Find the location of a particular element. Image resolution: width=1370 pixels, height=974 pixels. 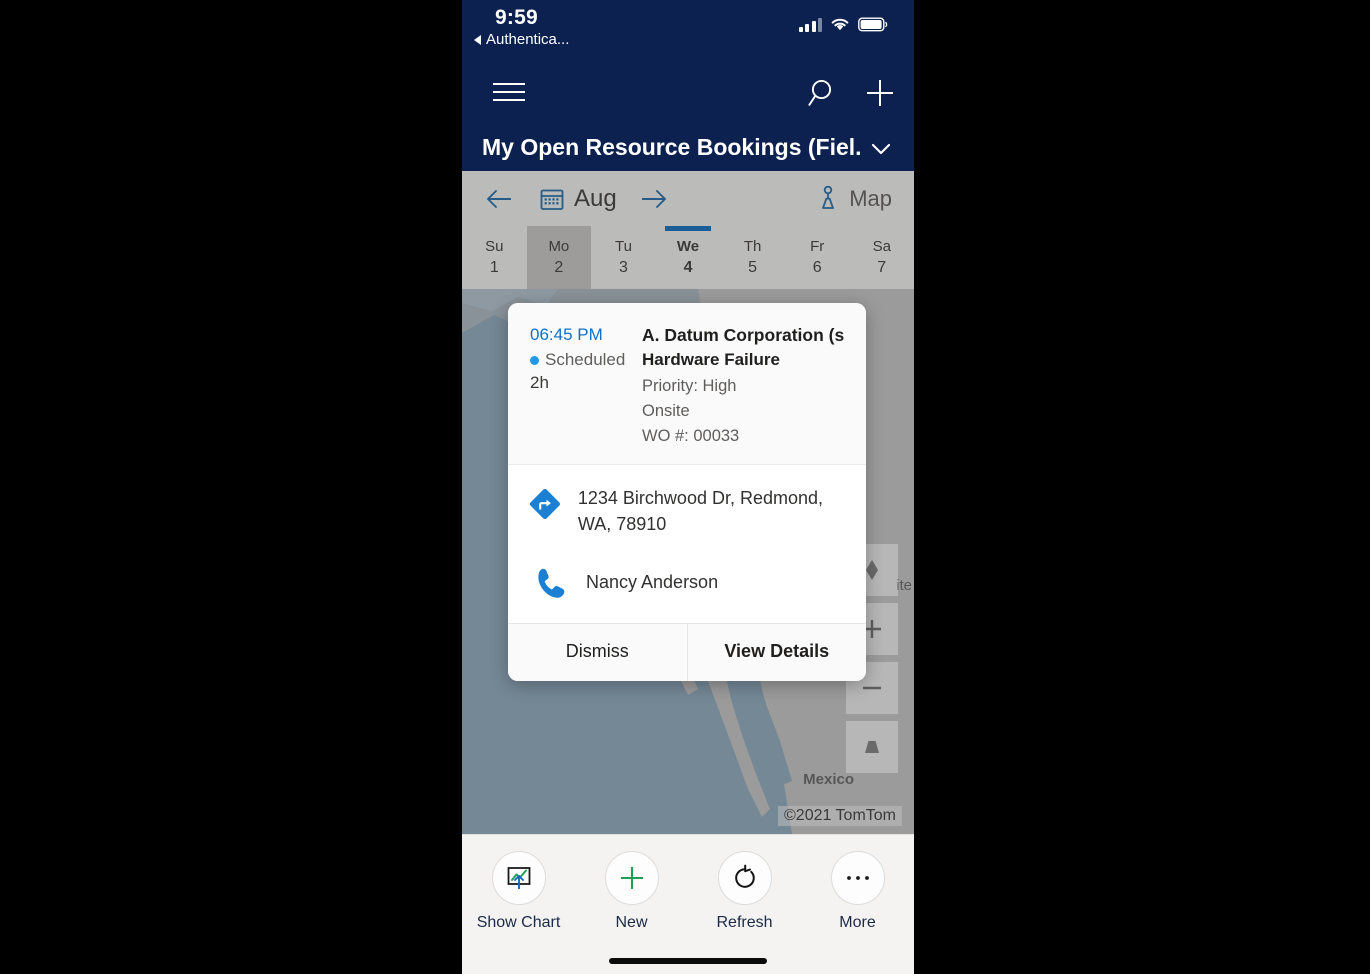

map-toggle-label: Map is located at coordinates (870, 198).